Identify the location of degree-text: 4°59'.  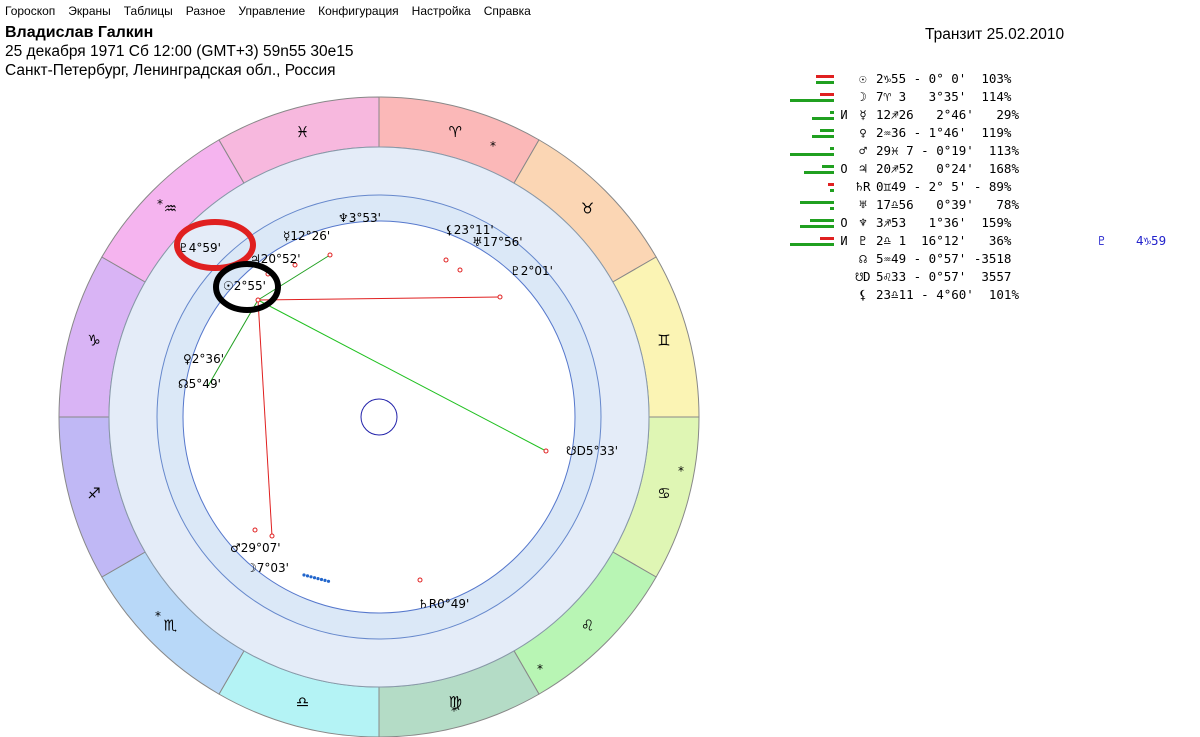
(205, 248).